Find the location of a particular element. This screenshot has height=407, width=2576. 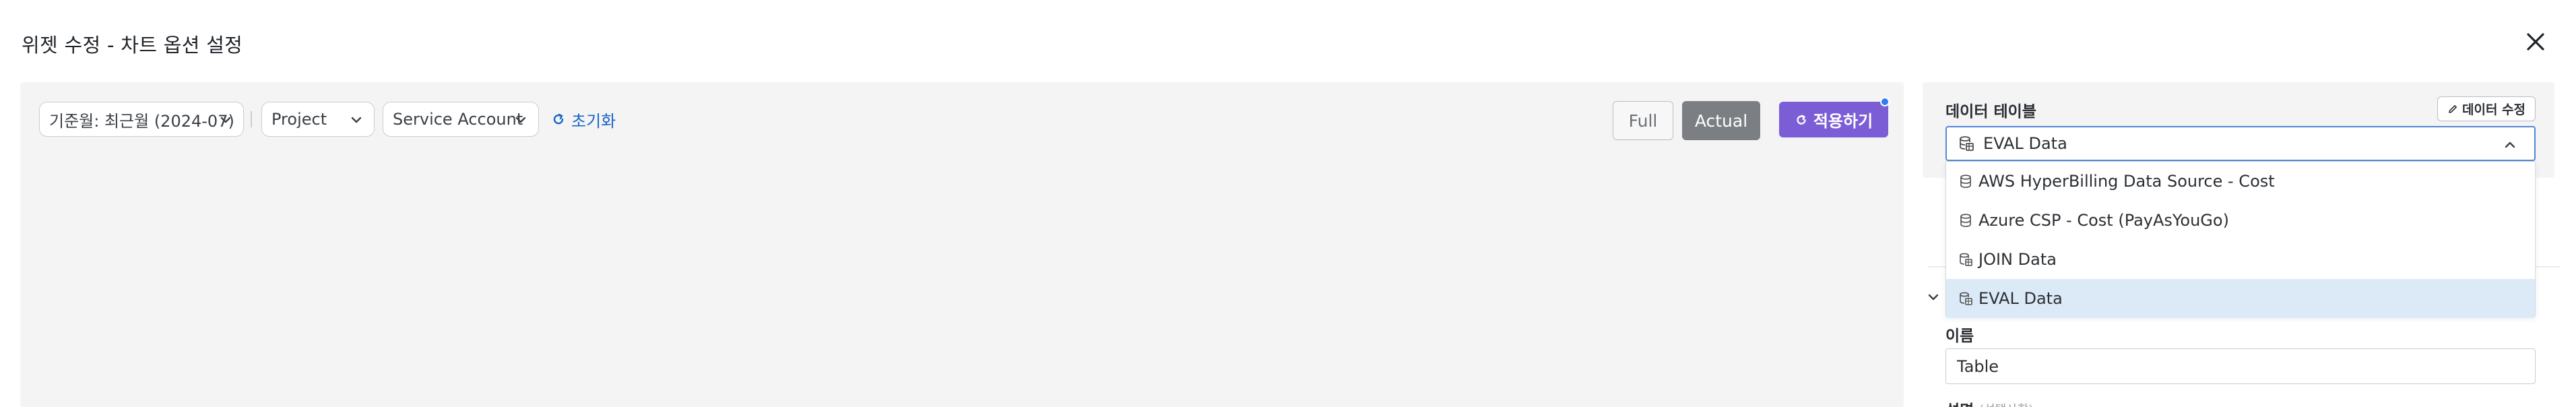

apply-label: 적용하기 is located at coordinates (1843, 122).